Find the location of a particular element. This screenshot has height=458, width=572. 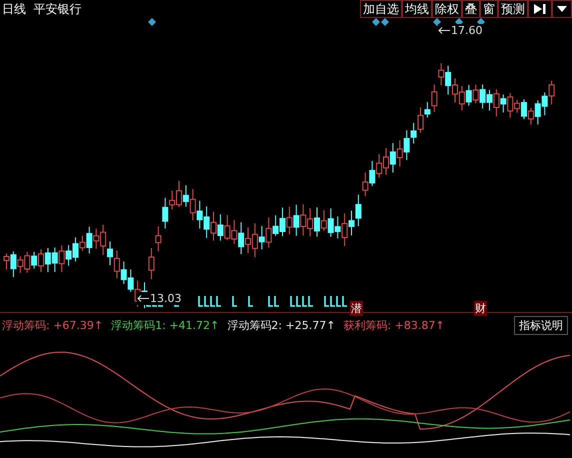

skip-to-end-icon is located at coordinates (540, 9).